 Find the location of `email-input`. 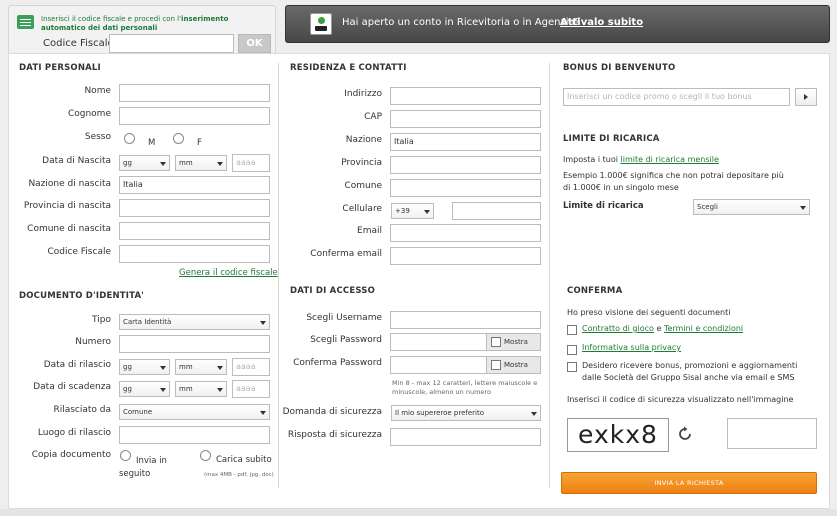

email-input is located at coordinates (465, 233).